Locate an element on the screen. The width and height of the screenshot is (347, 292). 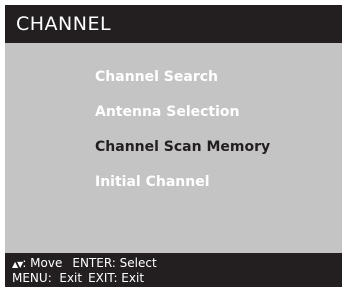
menu-exit-hint: MENU: Exit is located at coordinates (47, 278).